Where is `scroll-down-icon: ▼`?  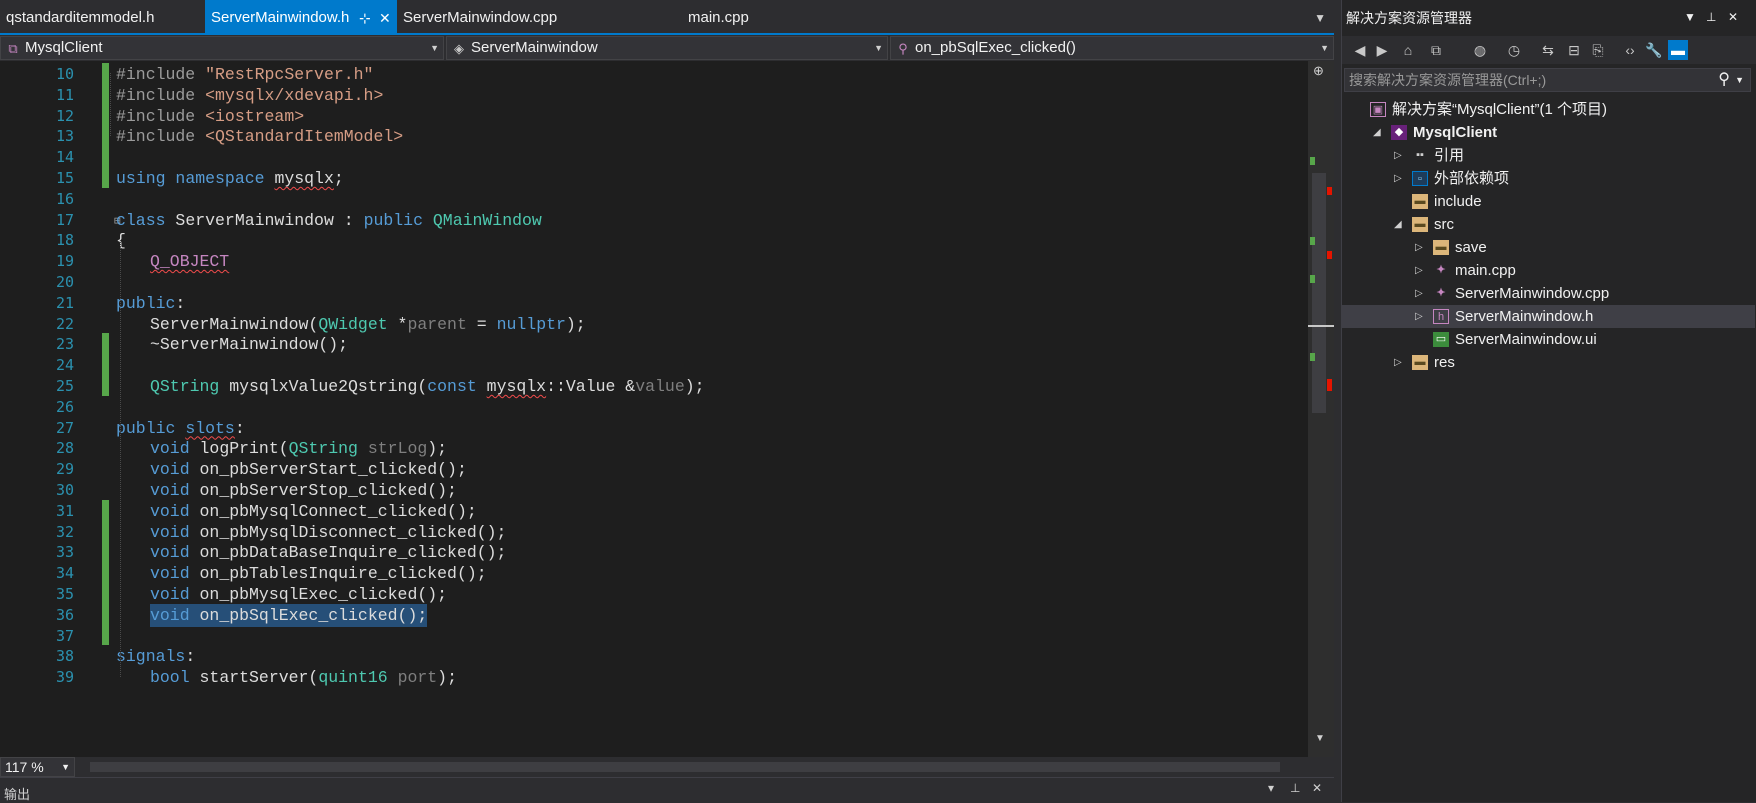 scroll-down-icon: ▼ is located at coordinates (1320, 738).